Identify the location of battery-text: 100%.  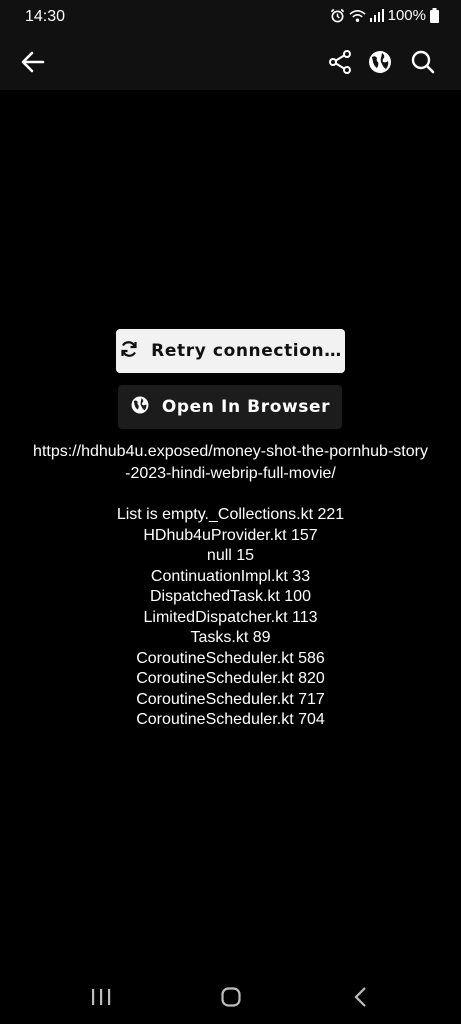
(406, 15).